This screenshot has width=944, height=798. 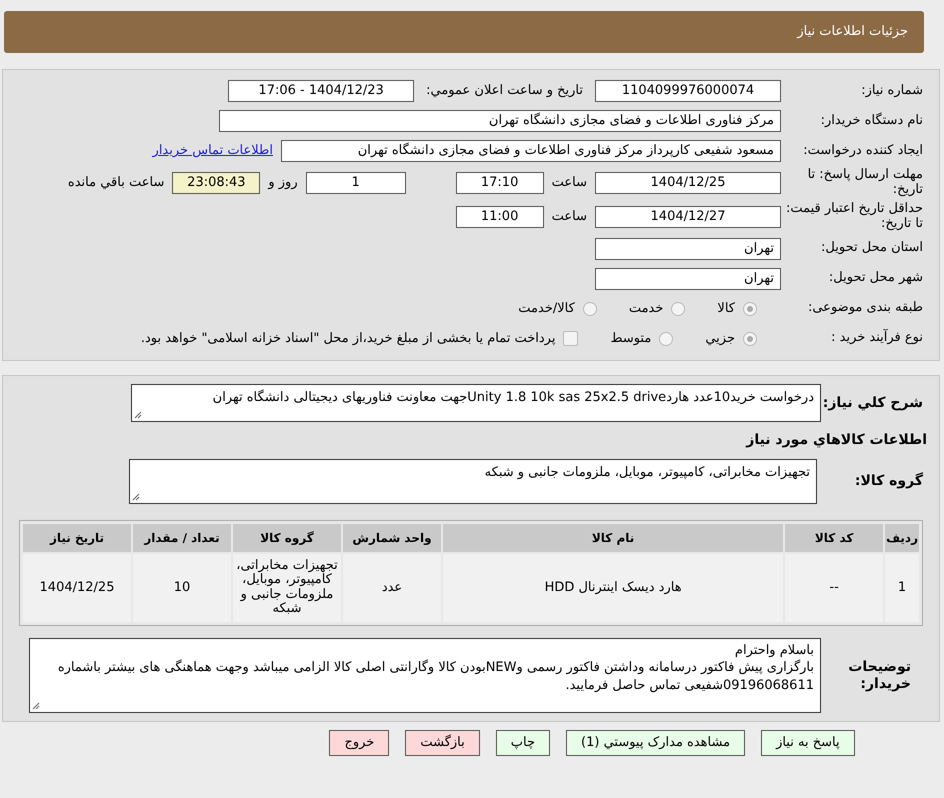 I want to click on checkbox-label: پرداخت تمام یا بخشی از مبلغ خرید،از محل "اسناد خزانه اسلامی" خواهد بود., so click(x=348, y=339).